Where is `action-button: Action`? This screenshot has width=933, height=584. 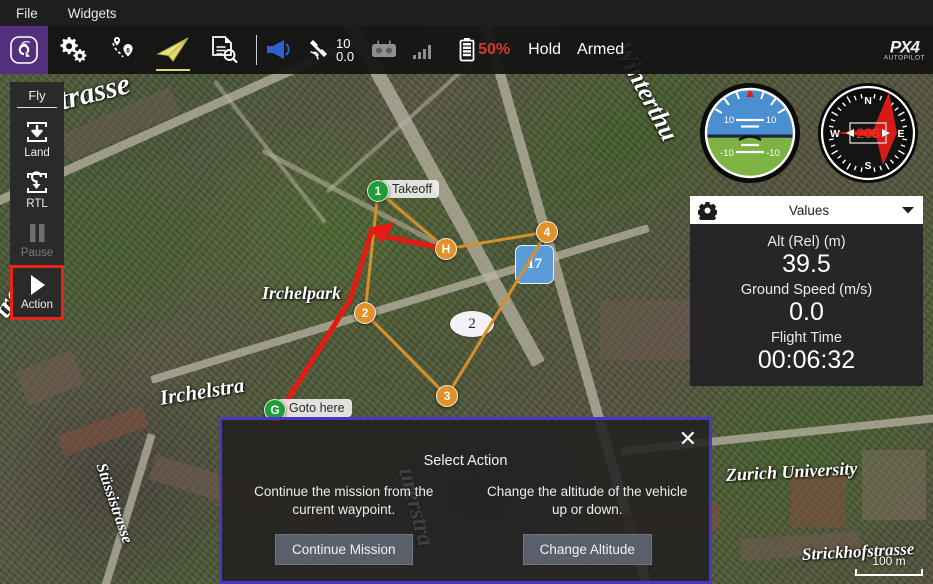
action-button: Action is located at coordinates (37, 292).